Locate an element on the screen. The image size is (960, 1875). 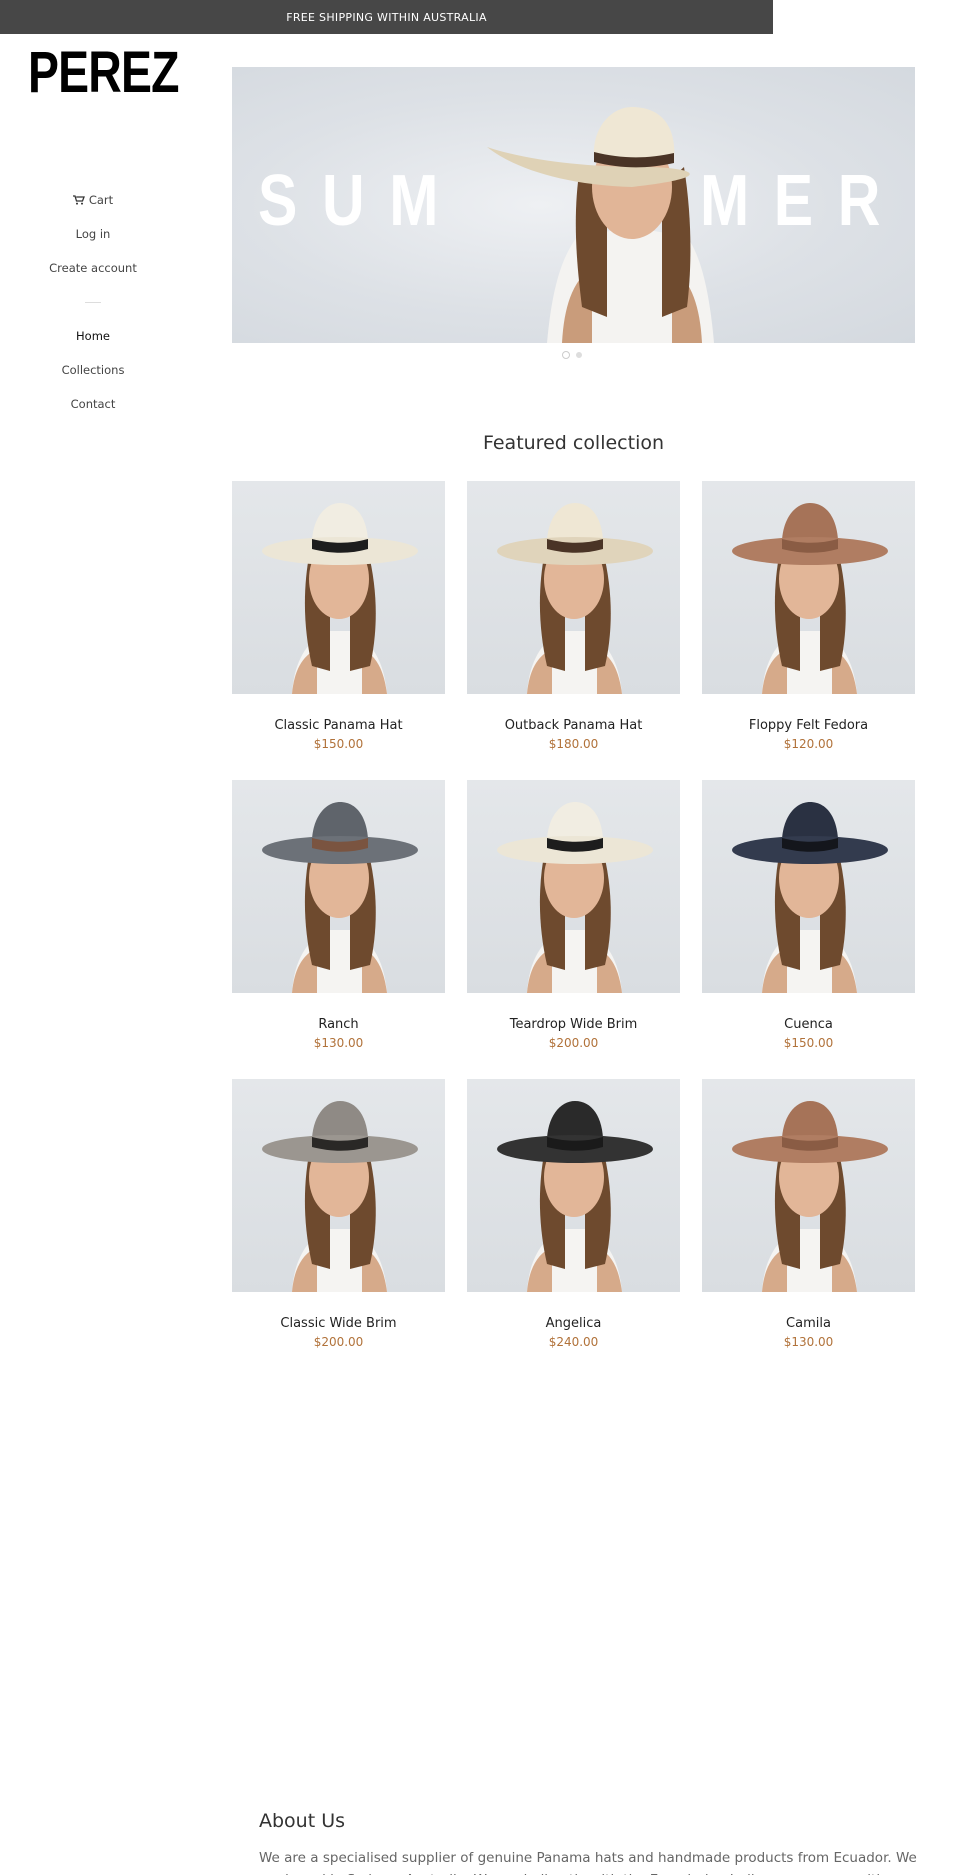
product-price: $180.00 is located at coordinates (573, 744).